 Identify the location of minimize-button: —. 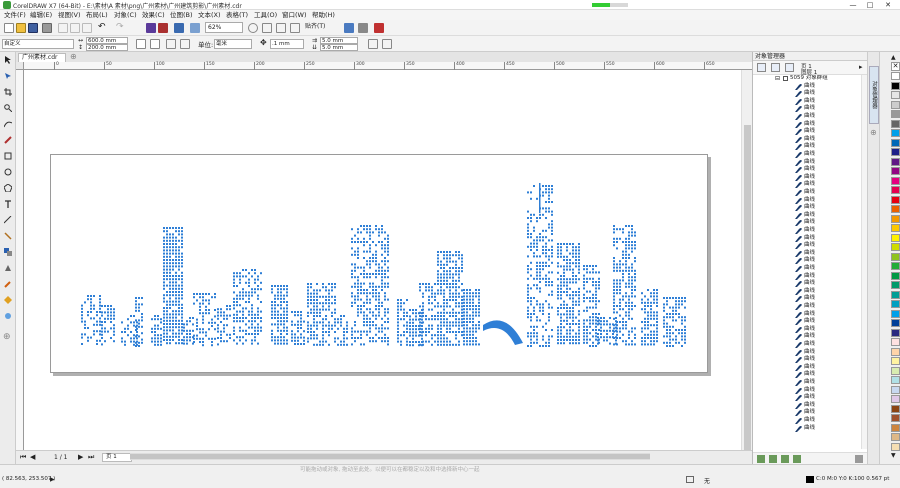
(853, 5).